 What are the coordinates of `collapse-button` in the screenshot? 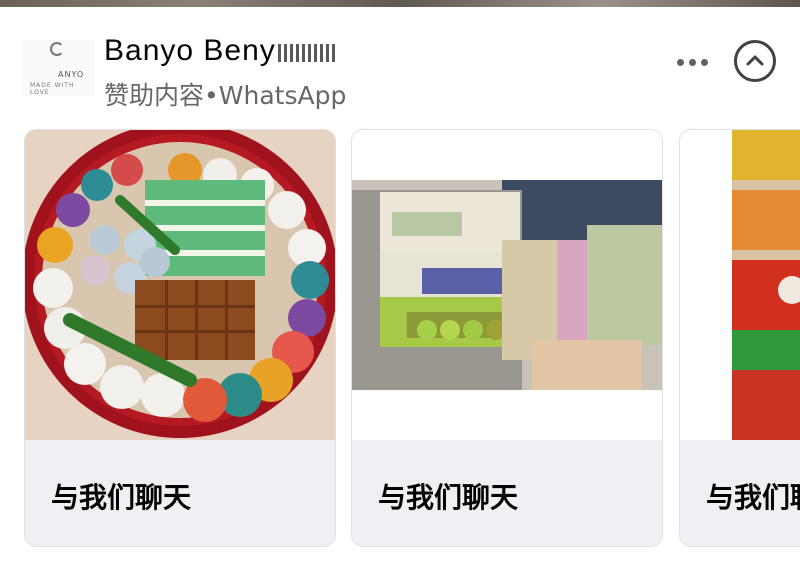 It's located at (755, 61).